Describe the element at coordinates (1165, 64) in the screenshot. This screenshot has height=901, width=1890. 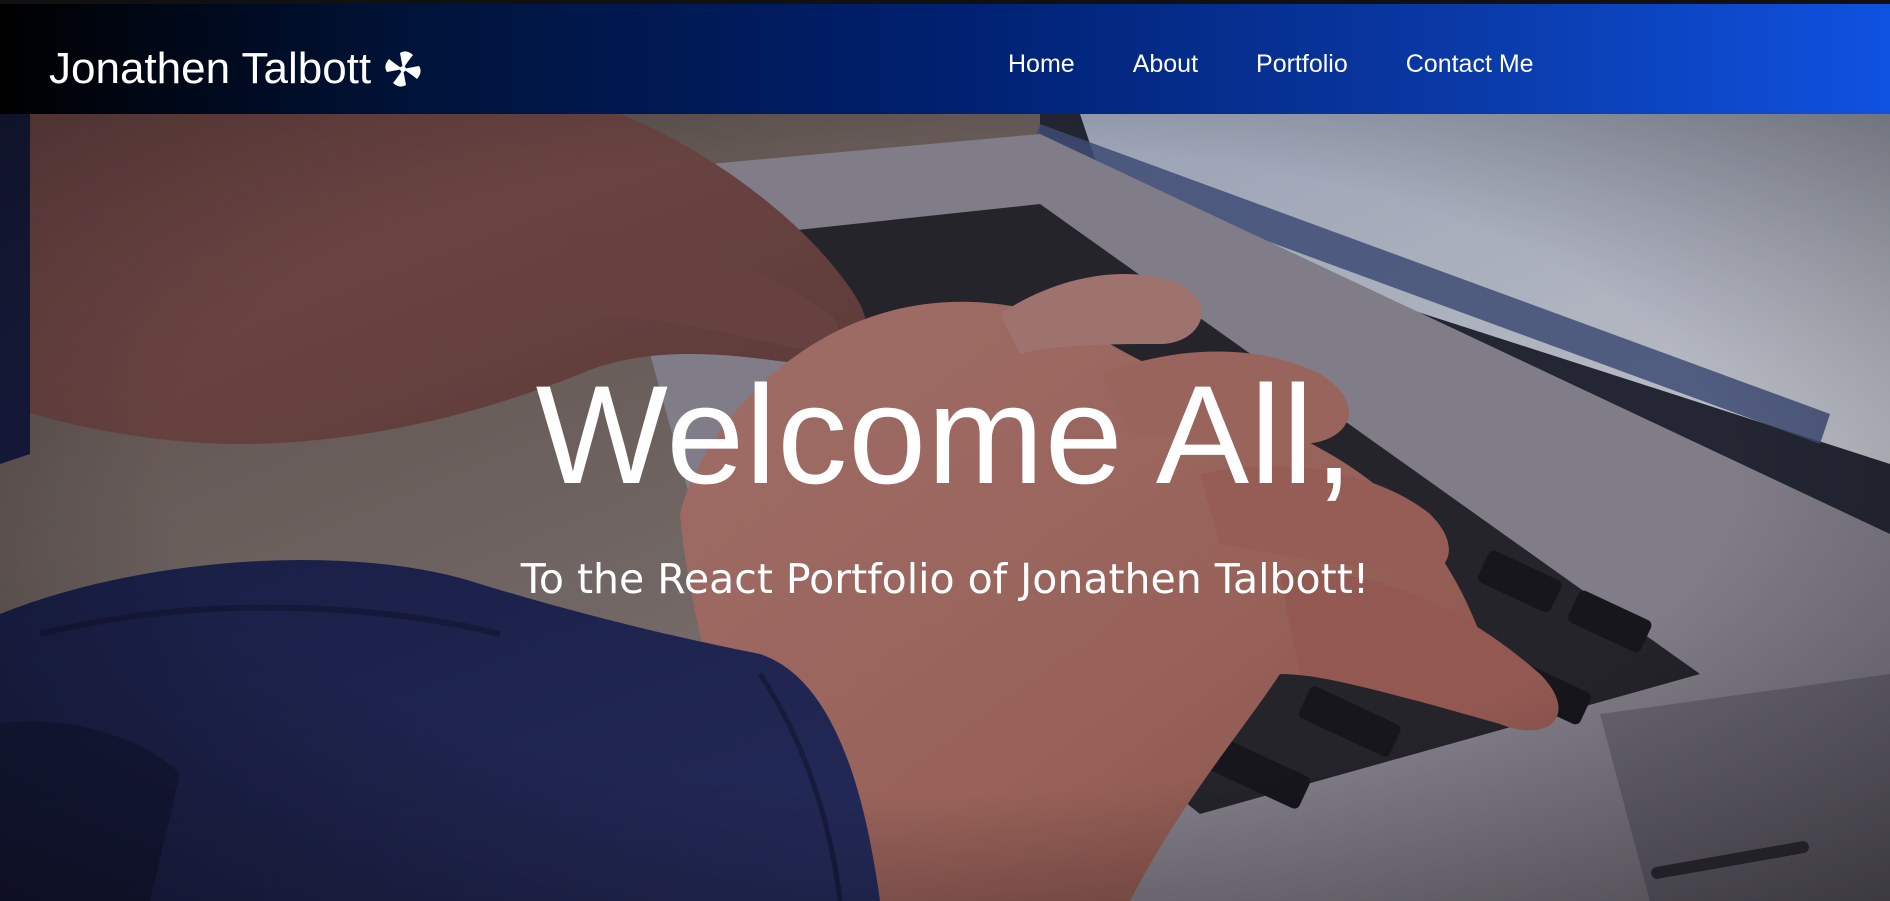
I see `nav-link-about: About` at that location.